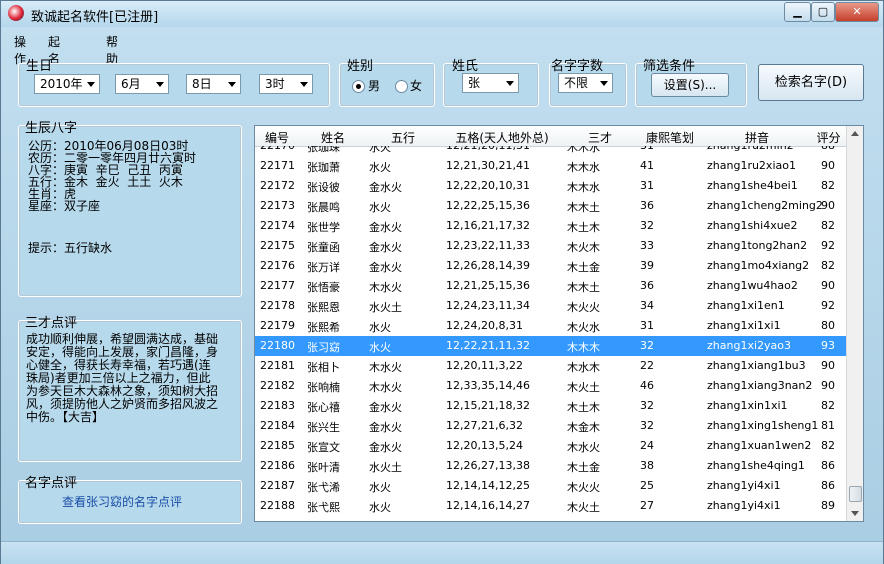  I want to click on table-cell: 12,22,20,10,31, so click(488, 185).